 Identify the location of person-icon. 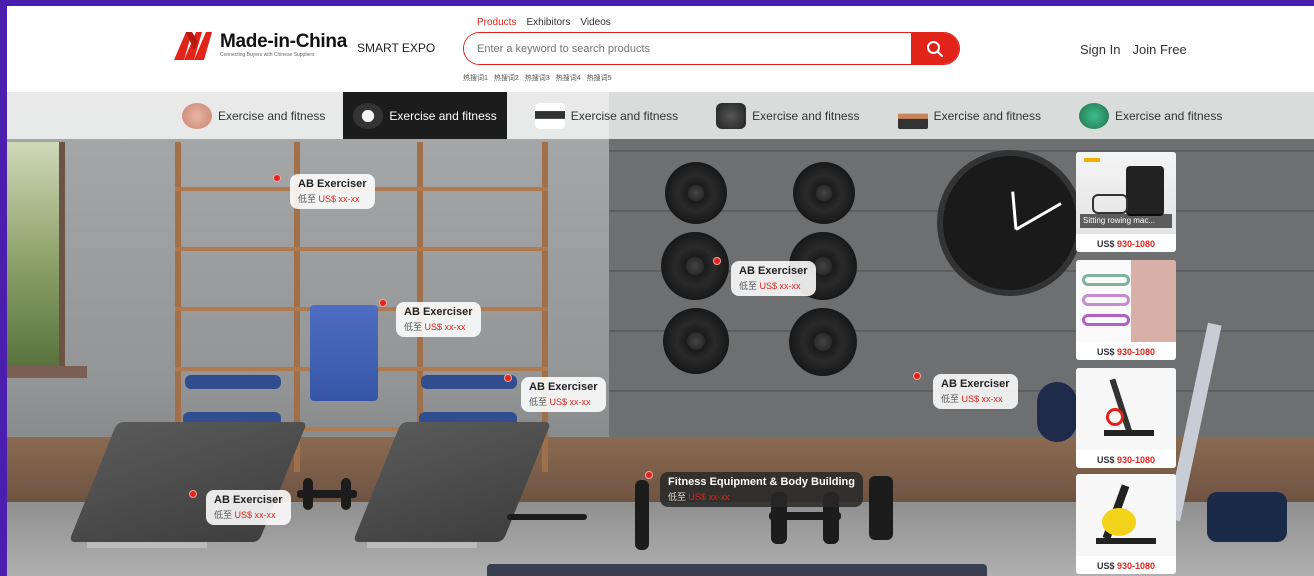
(912, 115).